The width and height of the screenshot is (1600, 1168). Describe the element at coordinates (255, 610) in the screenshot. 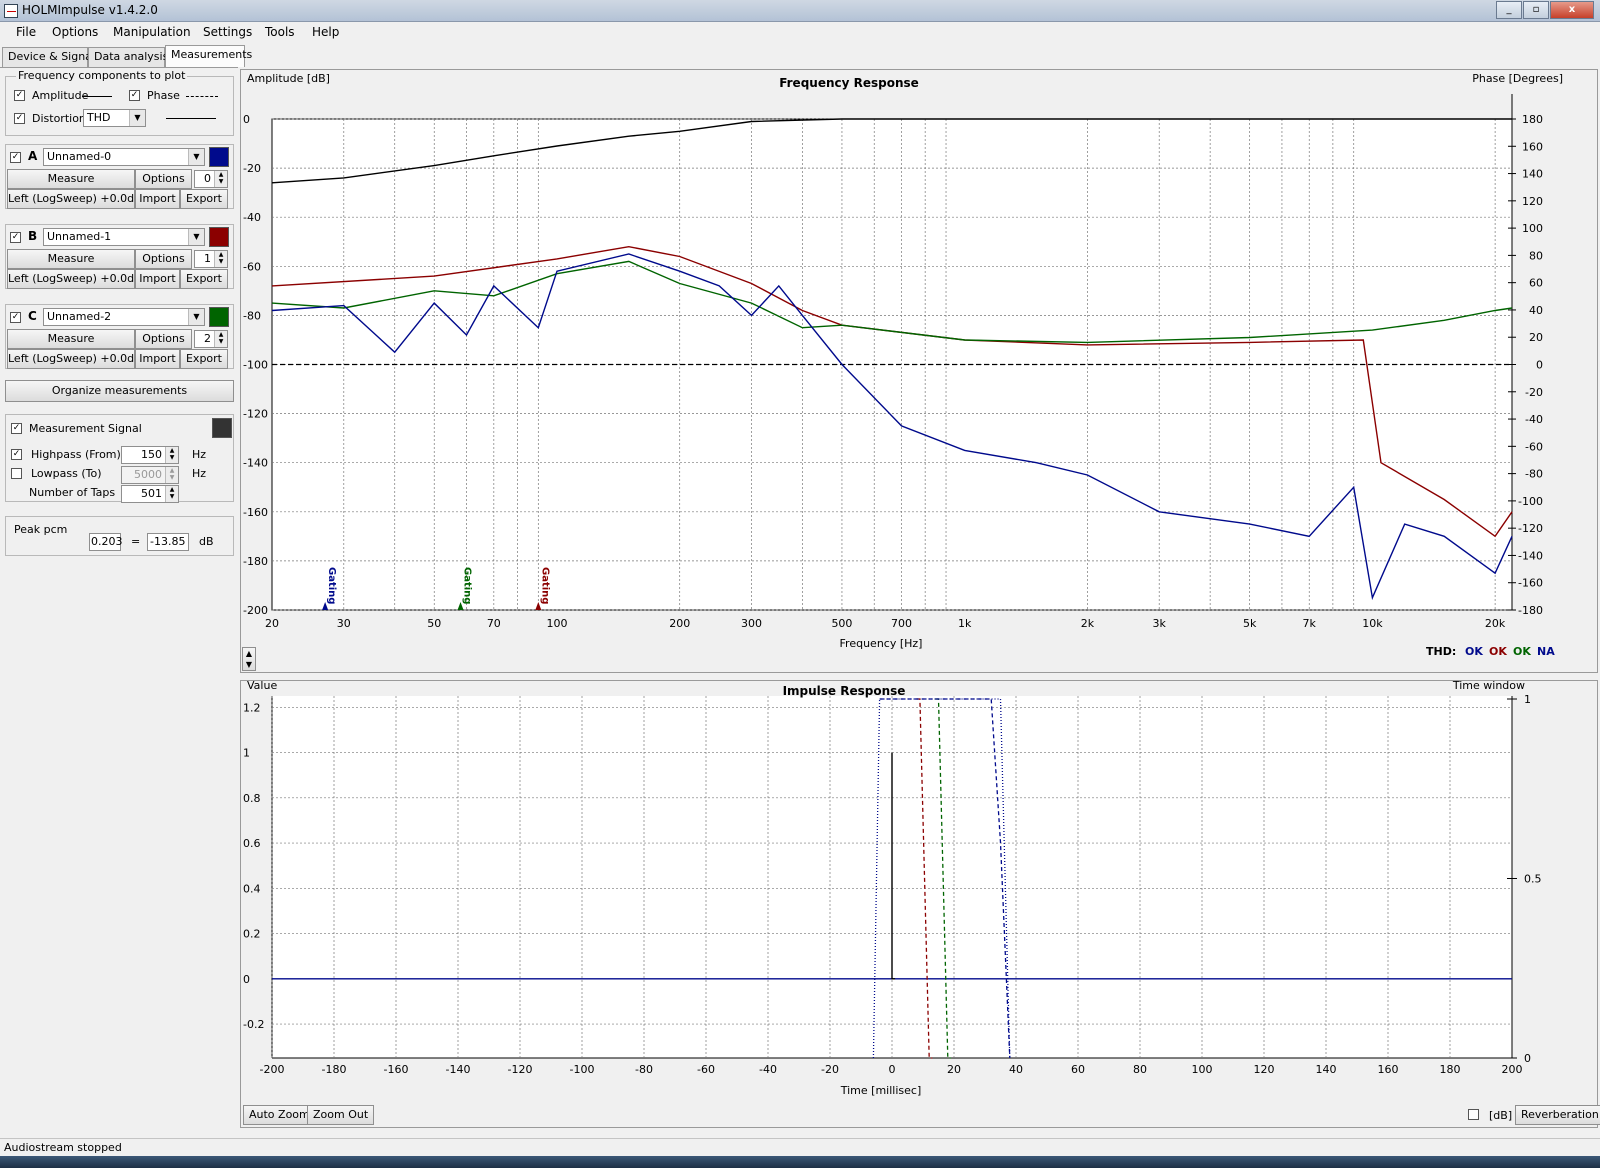

I see `y-tick-label: -200` at that location.